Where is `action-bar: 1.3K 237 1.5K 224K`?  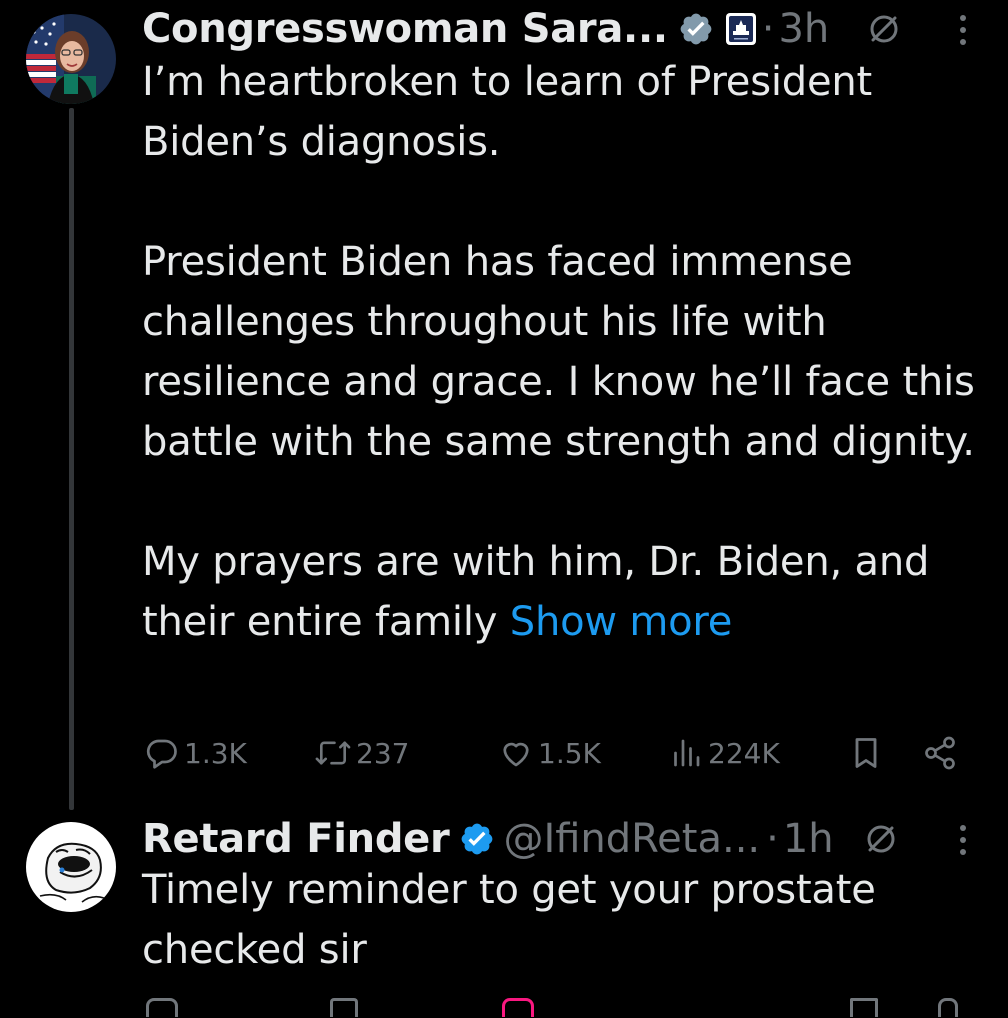 action-bar: 1.3K 237 1.5K 224K is located at coordinates (555, 753).